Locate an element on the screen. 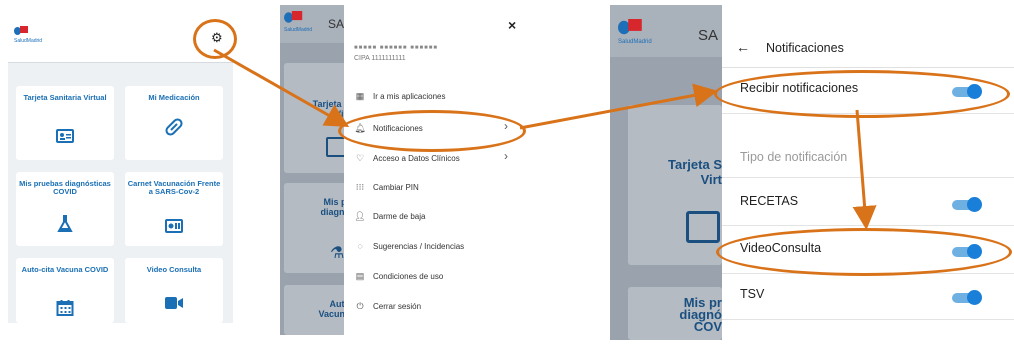 Image resolution: width=1014 pixels, height=349 pixels. arrow-gear-to-menu is located at coordinates (281, 87).